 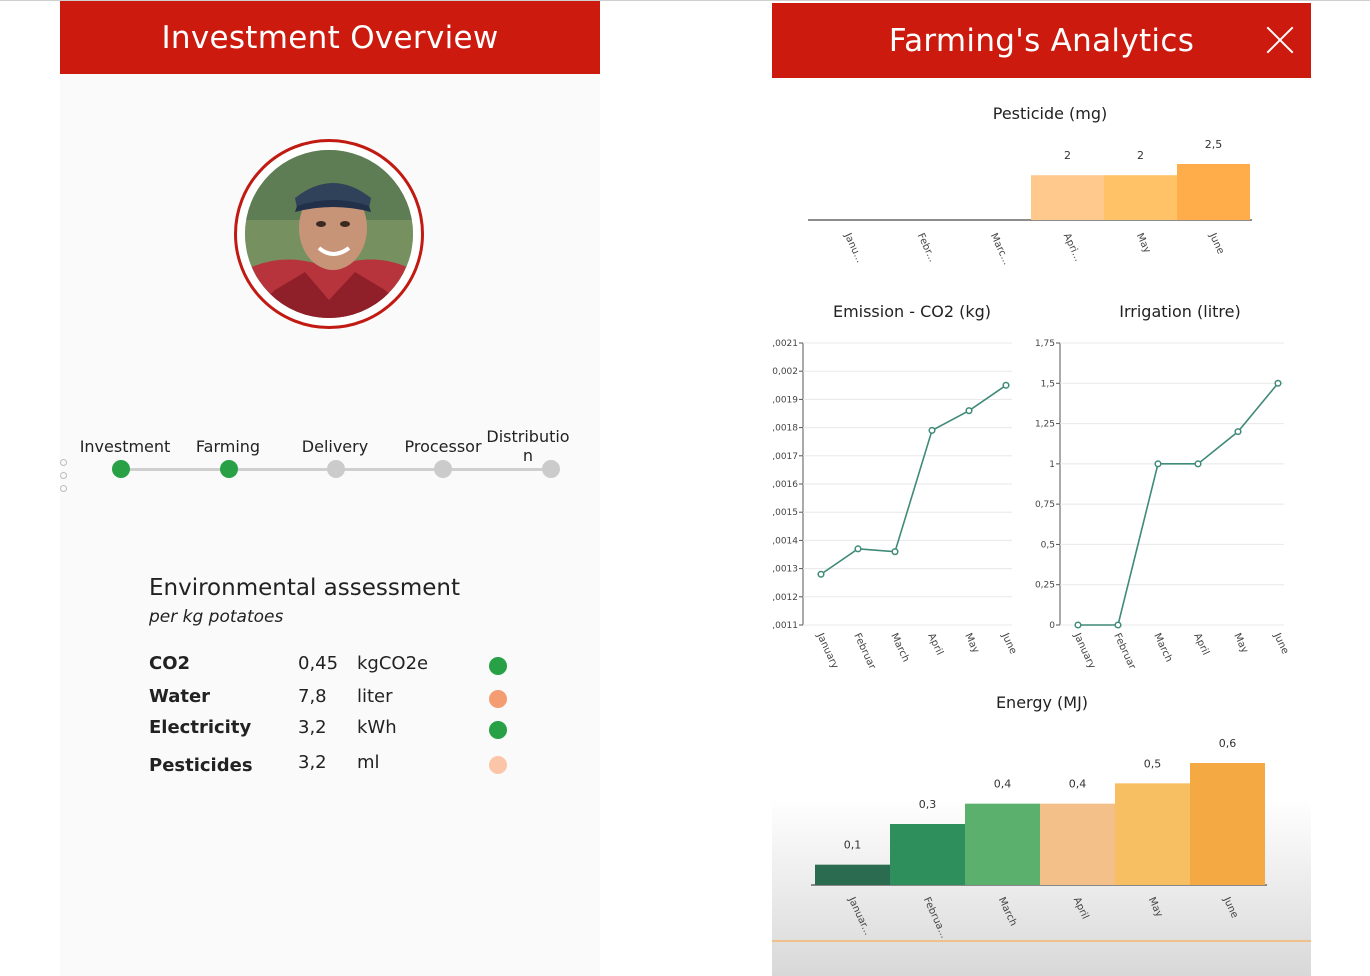 I want to click on energy-value-label: 0,4, so click(x=1003, y=784).